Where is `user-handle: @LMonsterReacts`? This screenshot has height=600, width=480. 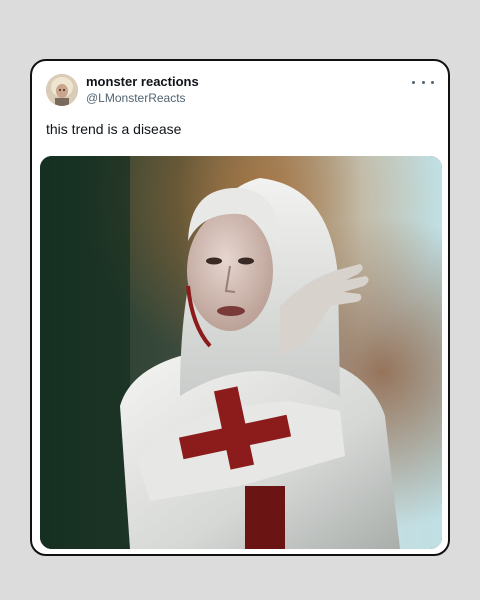
user-handle: @LMonsterReacts is located at coordinates (142, 98).